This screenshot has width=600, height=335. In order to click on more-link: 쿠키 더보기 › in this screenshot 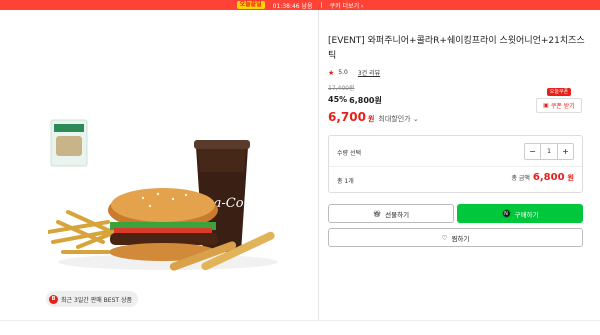, I will do `click(347, 5)`.